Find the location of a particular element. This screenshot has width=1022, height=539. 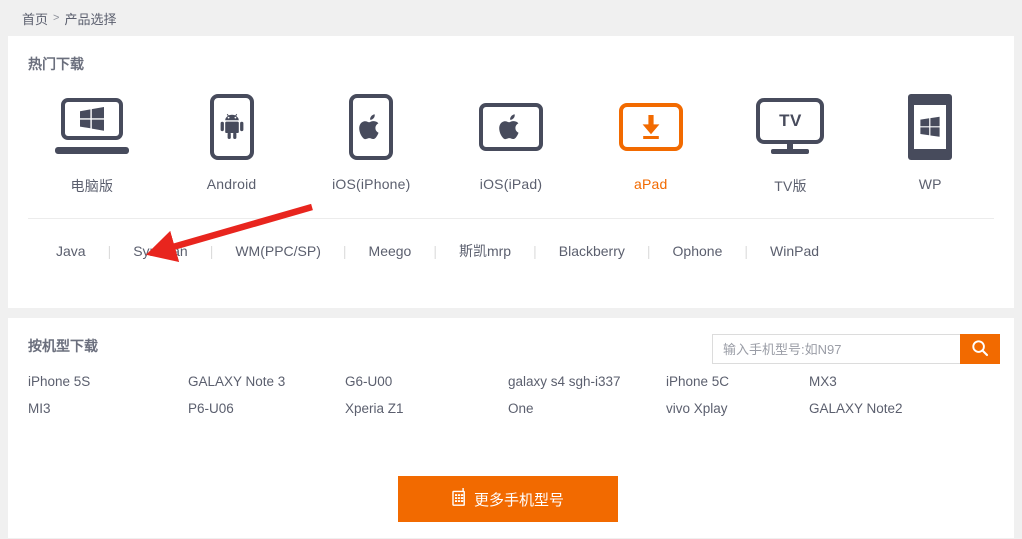

sub-platform-winpad: WinPad is located at coordinates (794, 251).